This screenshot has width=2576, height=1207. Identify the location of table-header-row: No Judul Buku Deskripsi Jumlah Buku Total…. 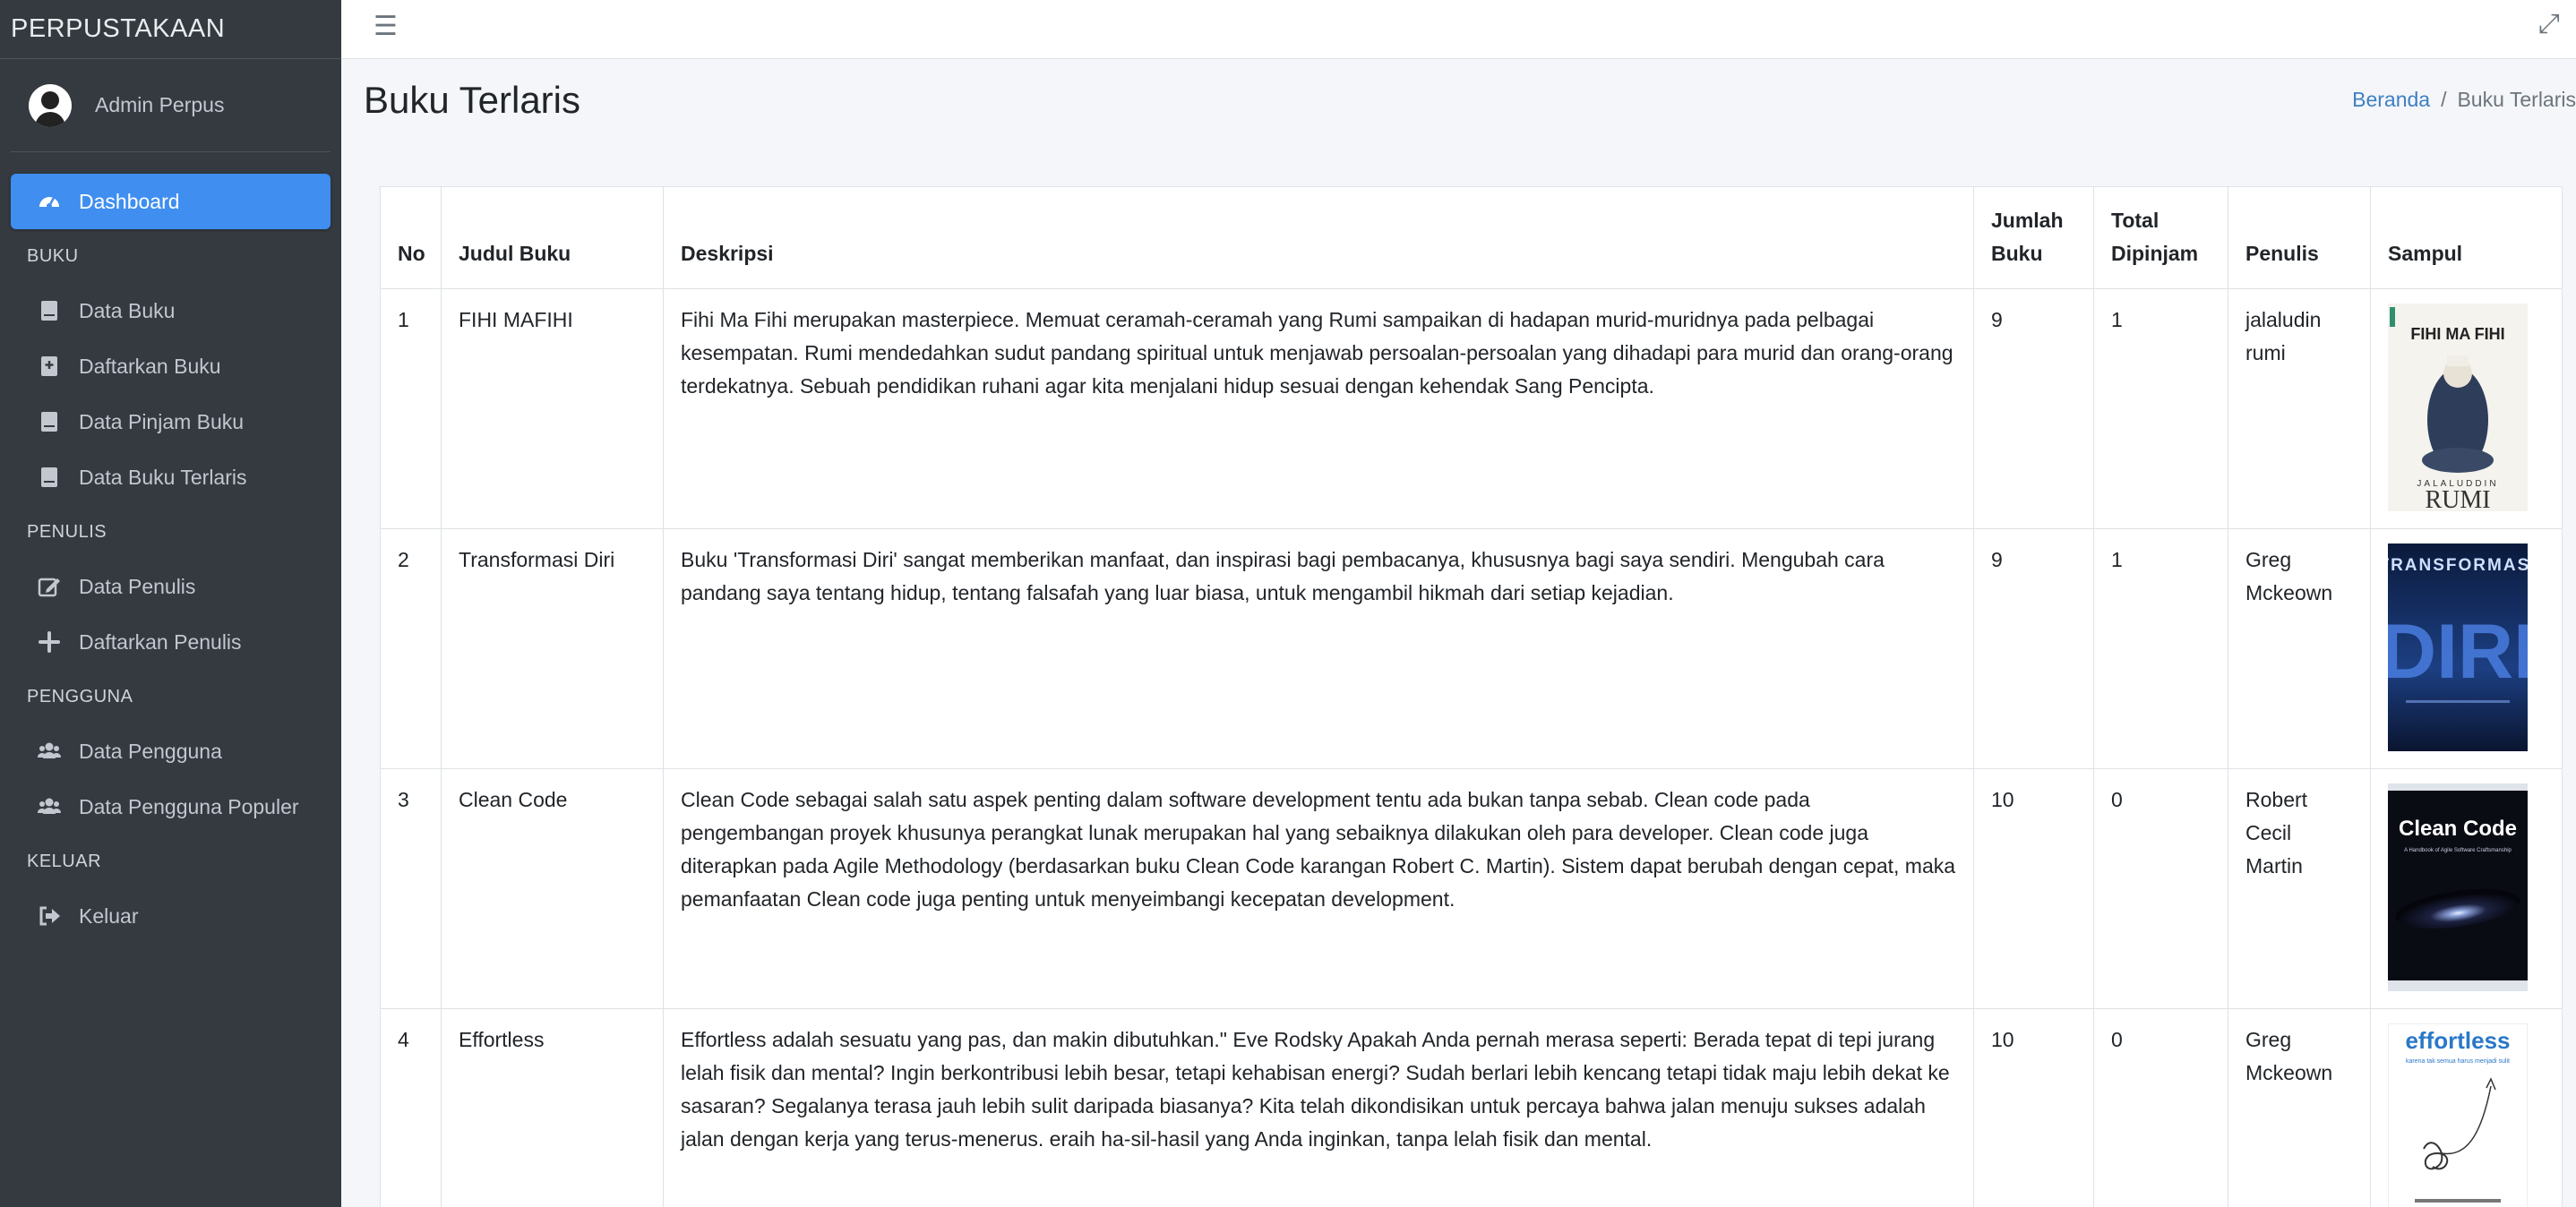
(1471, 237).